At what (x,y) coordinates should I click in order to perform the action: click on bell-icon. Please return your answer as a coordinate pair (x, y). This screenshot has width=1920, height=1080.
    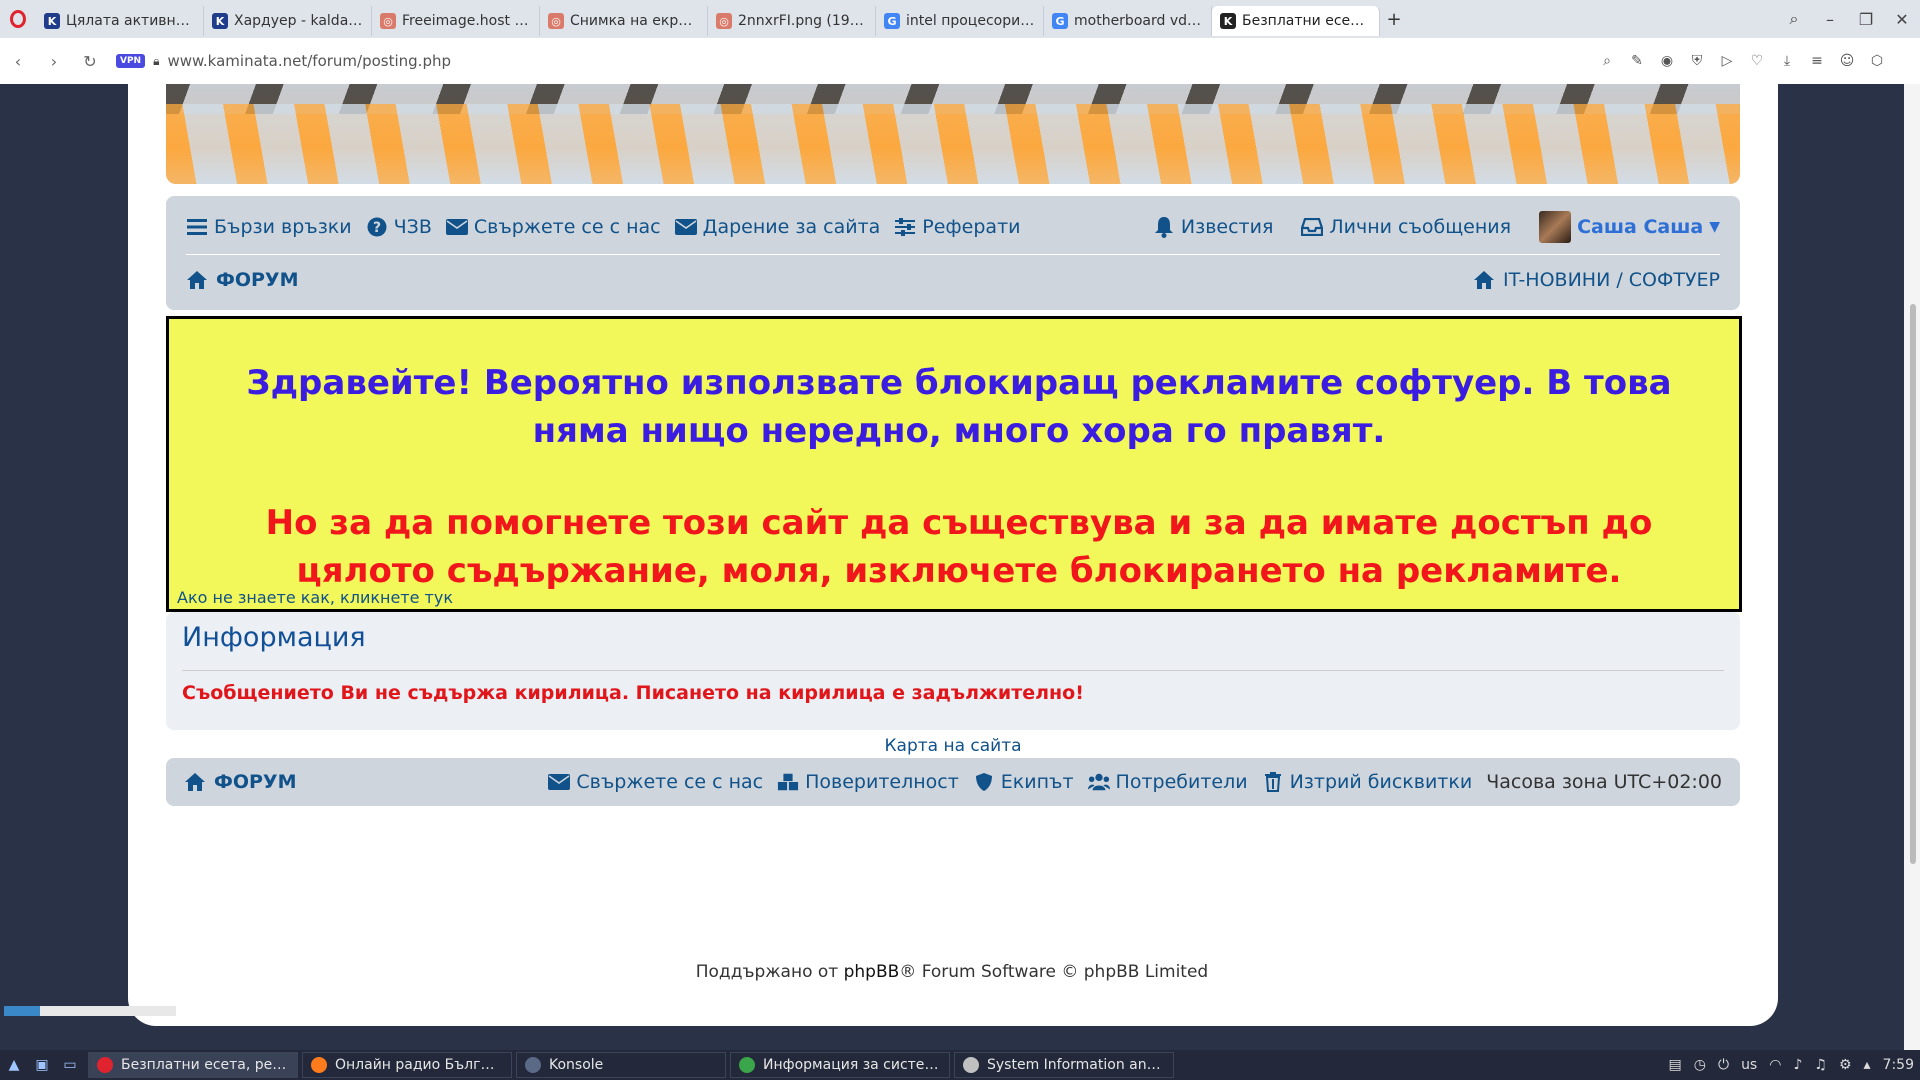
    Looking at the image, I should click on (1164, 227).